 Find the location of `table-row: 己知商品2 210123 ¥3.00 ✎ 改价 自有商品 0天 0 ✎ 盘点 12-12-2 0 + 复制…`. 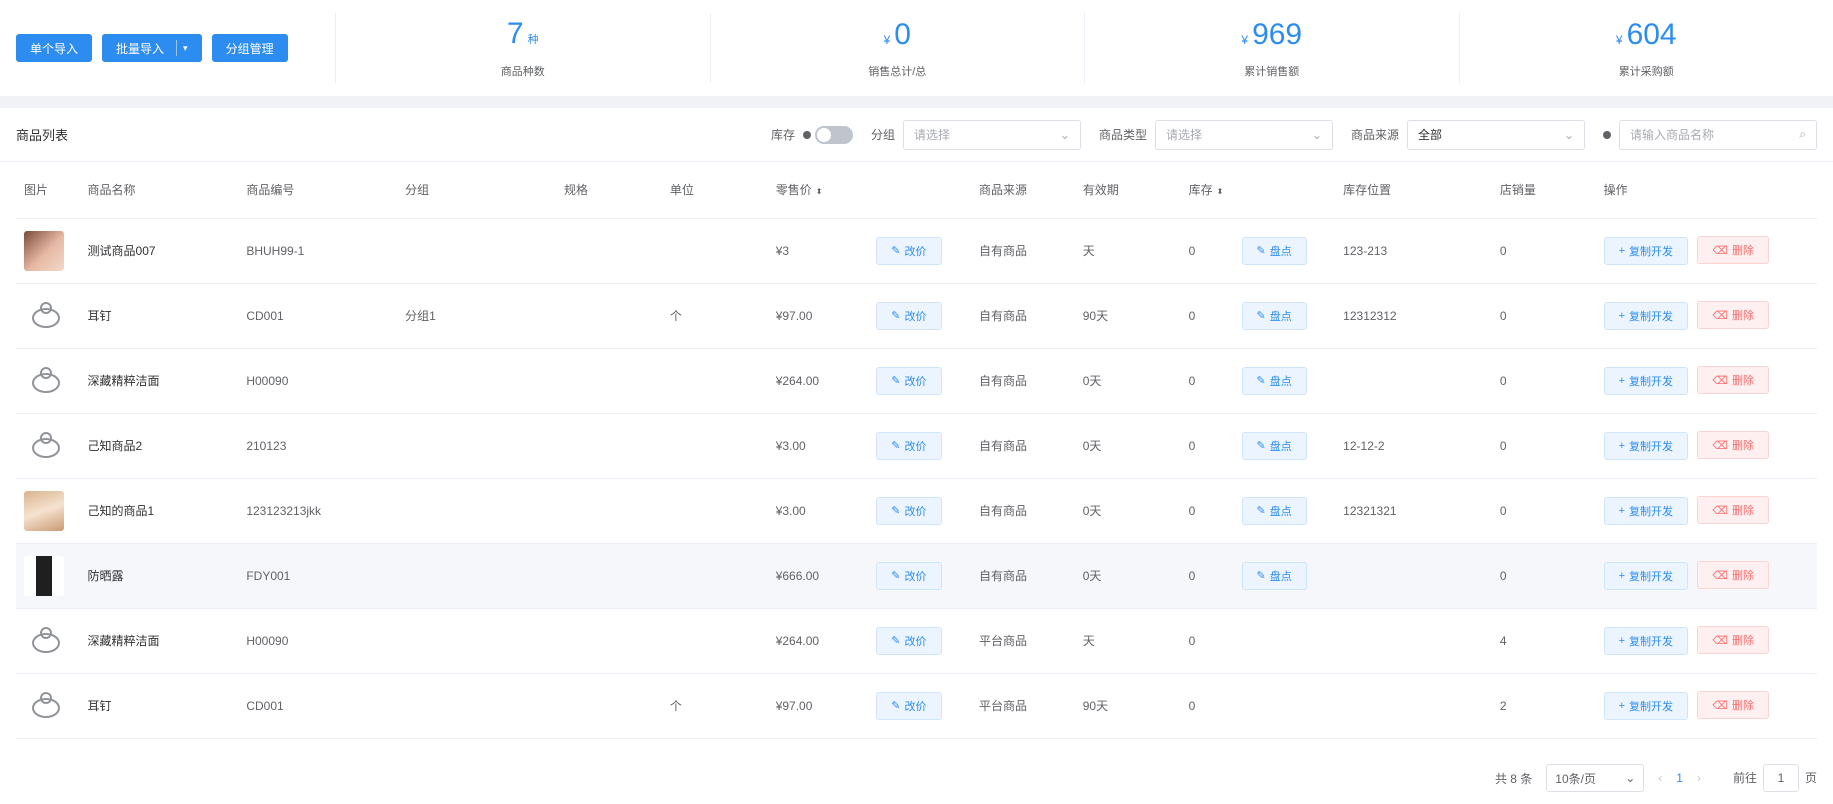

table-row: 己知商品2 210123 ¥3.00 ✎ 改价 自有商品 0天 0 ✎ 盘点 12-12-2 0 + 复制… is located at coordinates (916, 446).